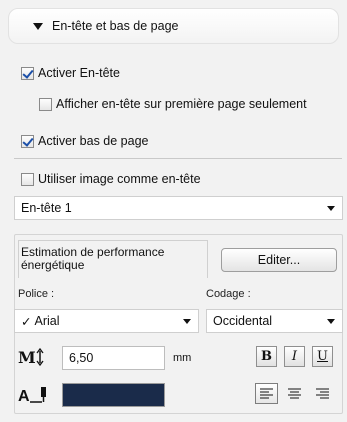 The width and height of the screenshot is (347, 422). Describe the element at coordinates (45, 104) in the screenshot. I see `first-page-only-checkbox` at that location.